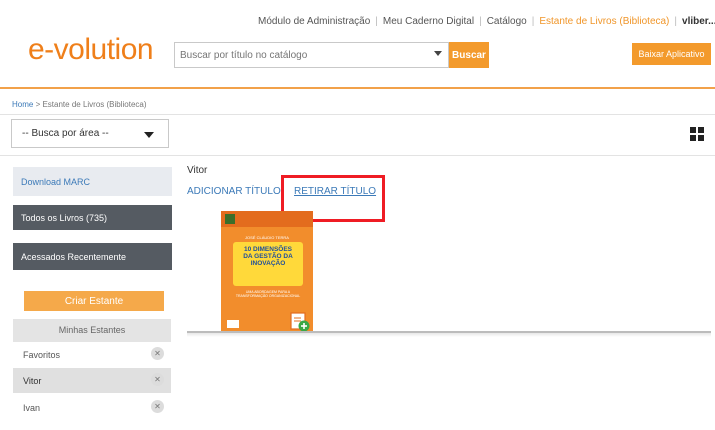 The image size is (715, 430). What do you see at coordinates (697, 134) in the screenshot?
I see `grid-view-icon` at bounding box center [697, 134].